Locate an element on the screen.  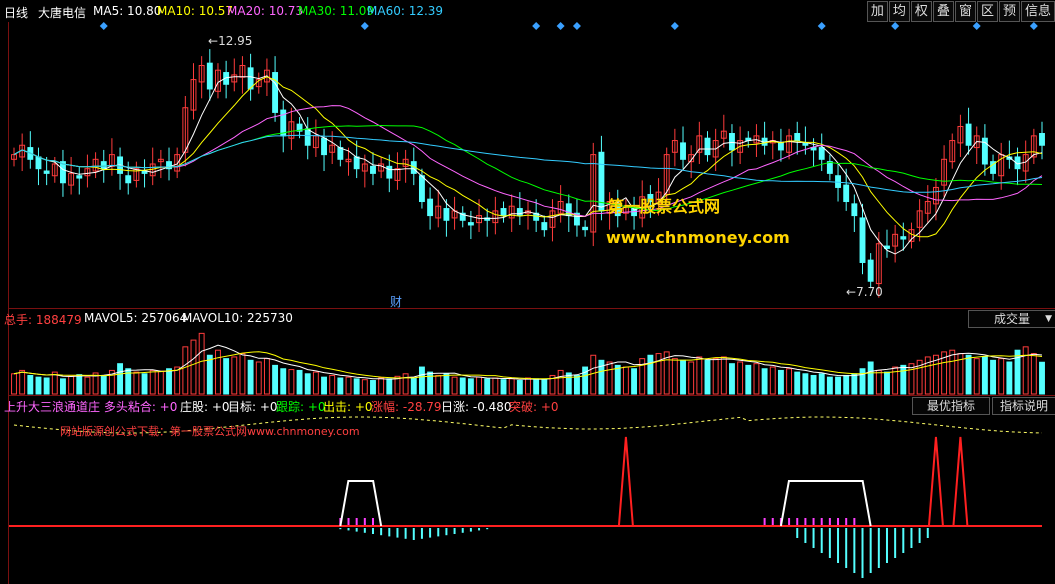
watermark-url: www.chnmoney.com is located at coordinates (698, 237).